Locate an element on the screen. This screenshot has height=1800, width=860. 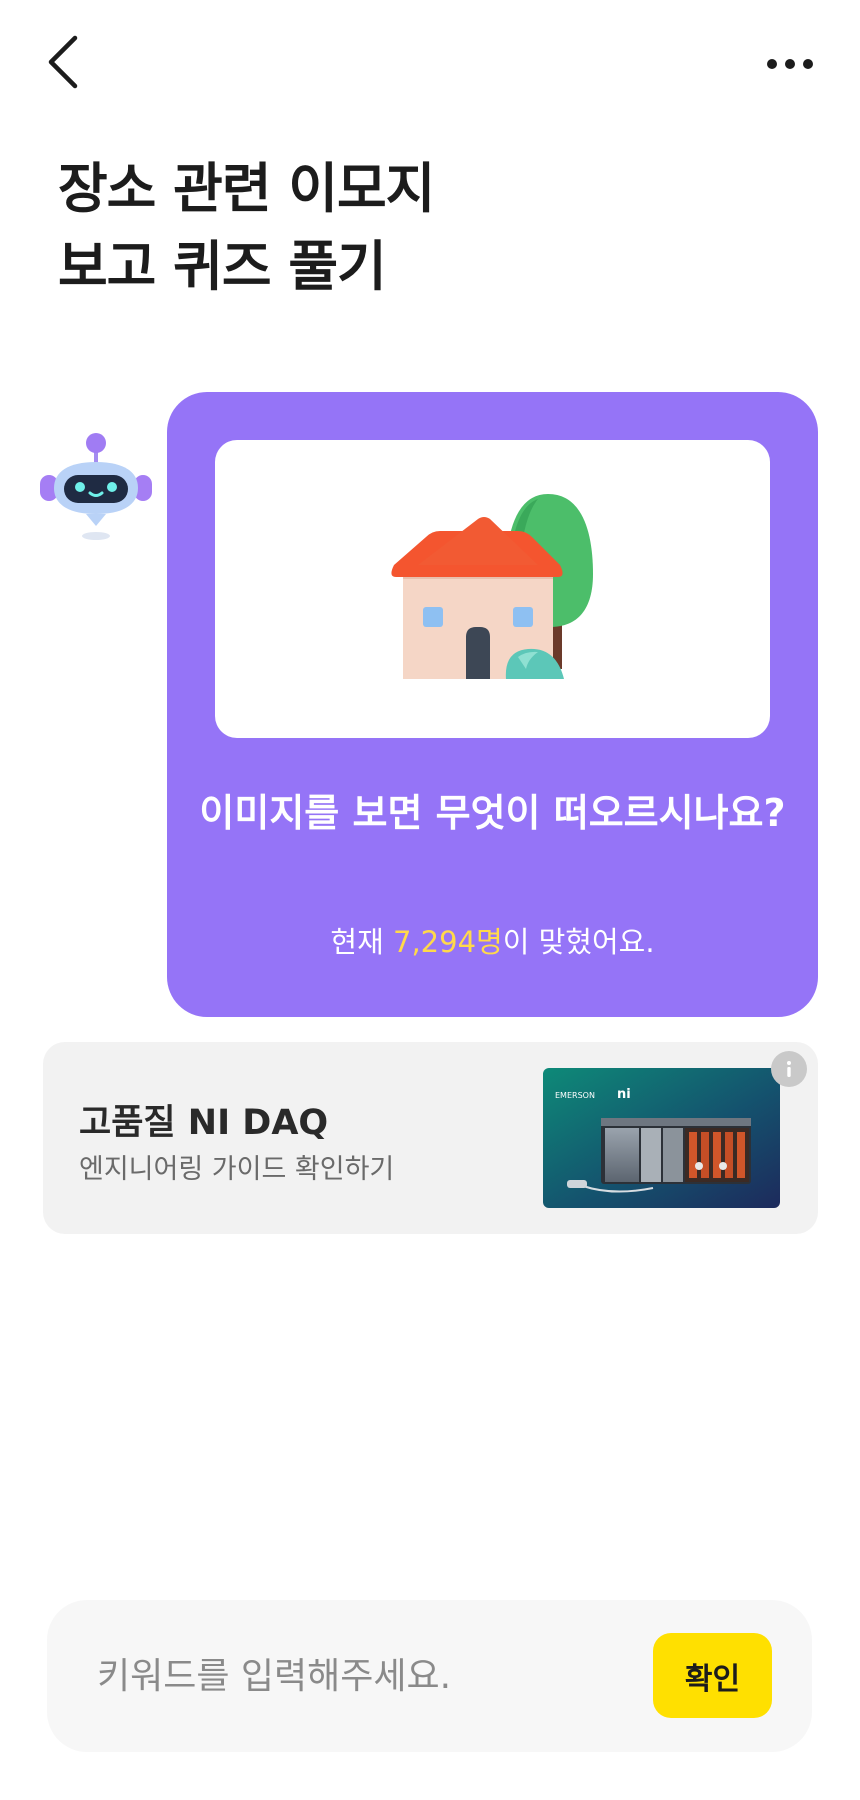
ad-title: 고품질 NI DAQ is located at coordinates (204, 1123).